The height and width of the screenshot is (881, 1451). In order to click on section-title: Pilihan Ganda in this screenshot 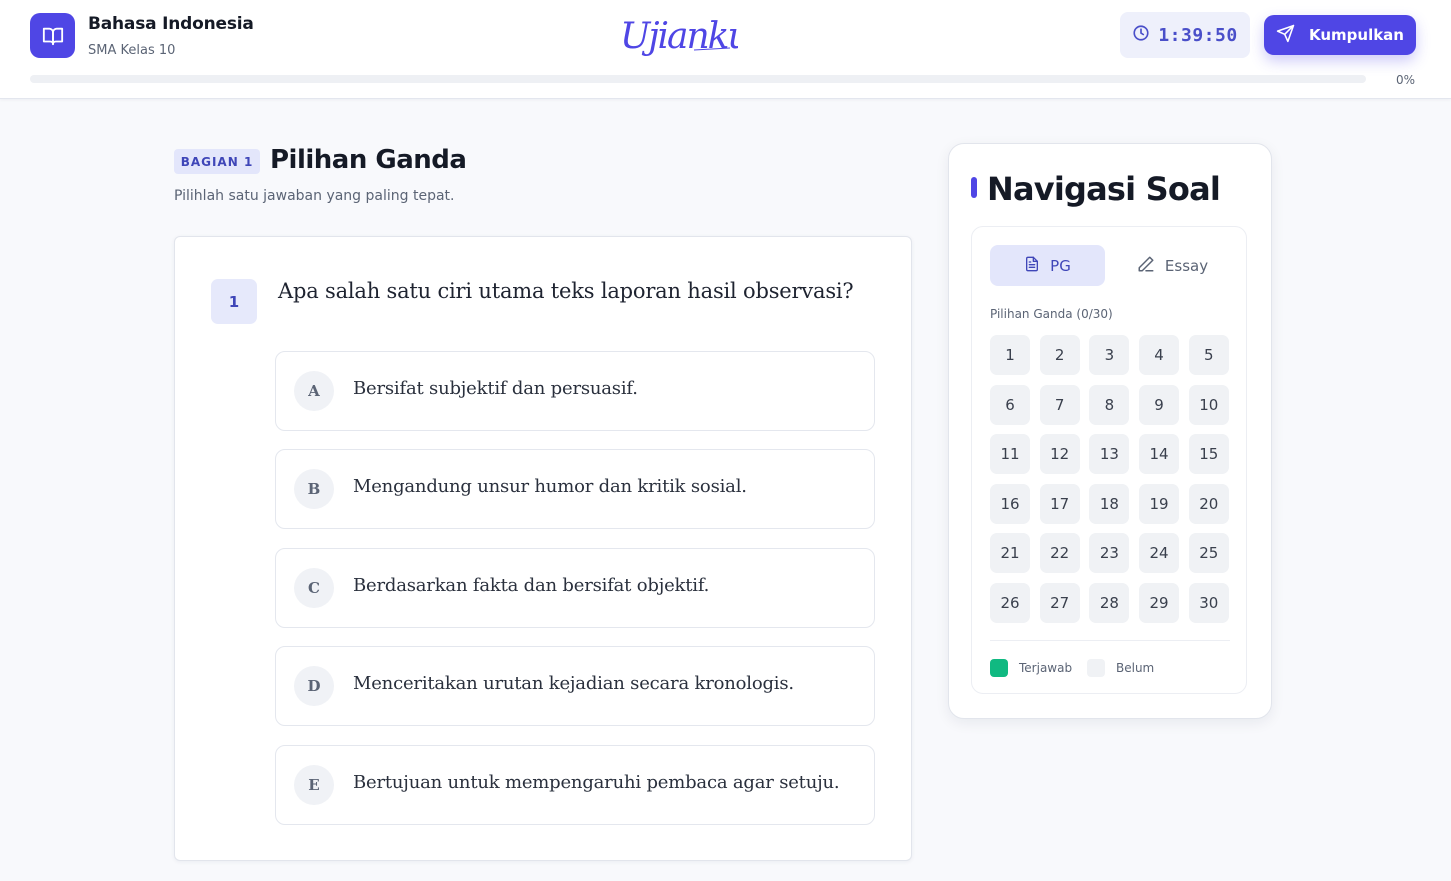, I will do `click(368, 160)`.